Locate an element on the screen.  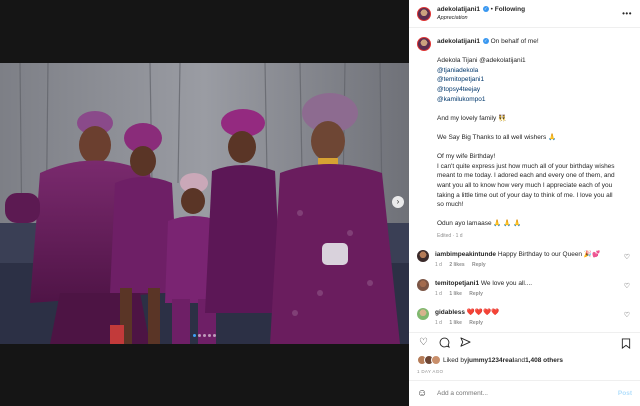
post-actions-bar: ♡ is located at coordinates (524, 342).